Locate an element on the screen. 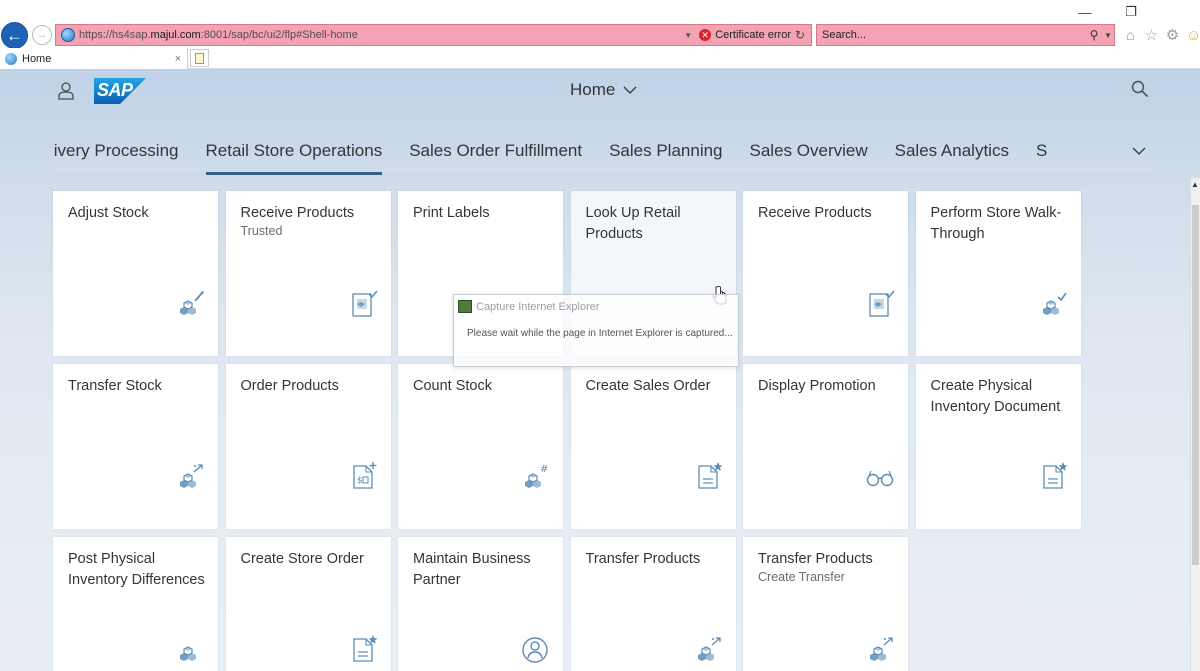 The width and height of the screenshot is (1200, 671). tile-transfer-stock: Transfer Stock is located at coordinates (135, 446).